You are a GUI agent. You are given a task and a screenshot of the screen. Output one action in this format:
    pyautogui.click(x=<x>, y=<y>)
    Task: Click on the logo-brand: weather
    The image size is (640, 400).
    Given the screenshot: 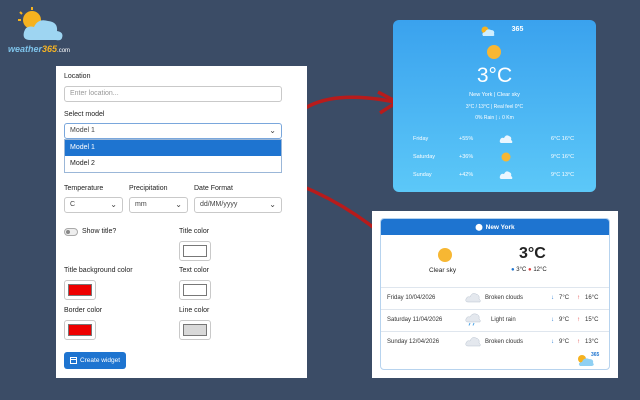 What is the action you would take?
    pyautogui.click(x=25, y=49)
    